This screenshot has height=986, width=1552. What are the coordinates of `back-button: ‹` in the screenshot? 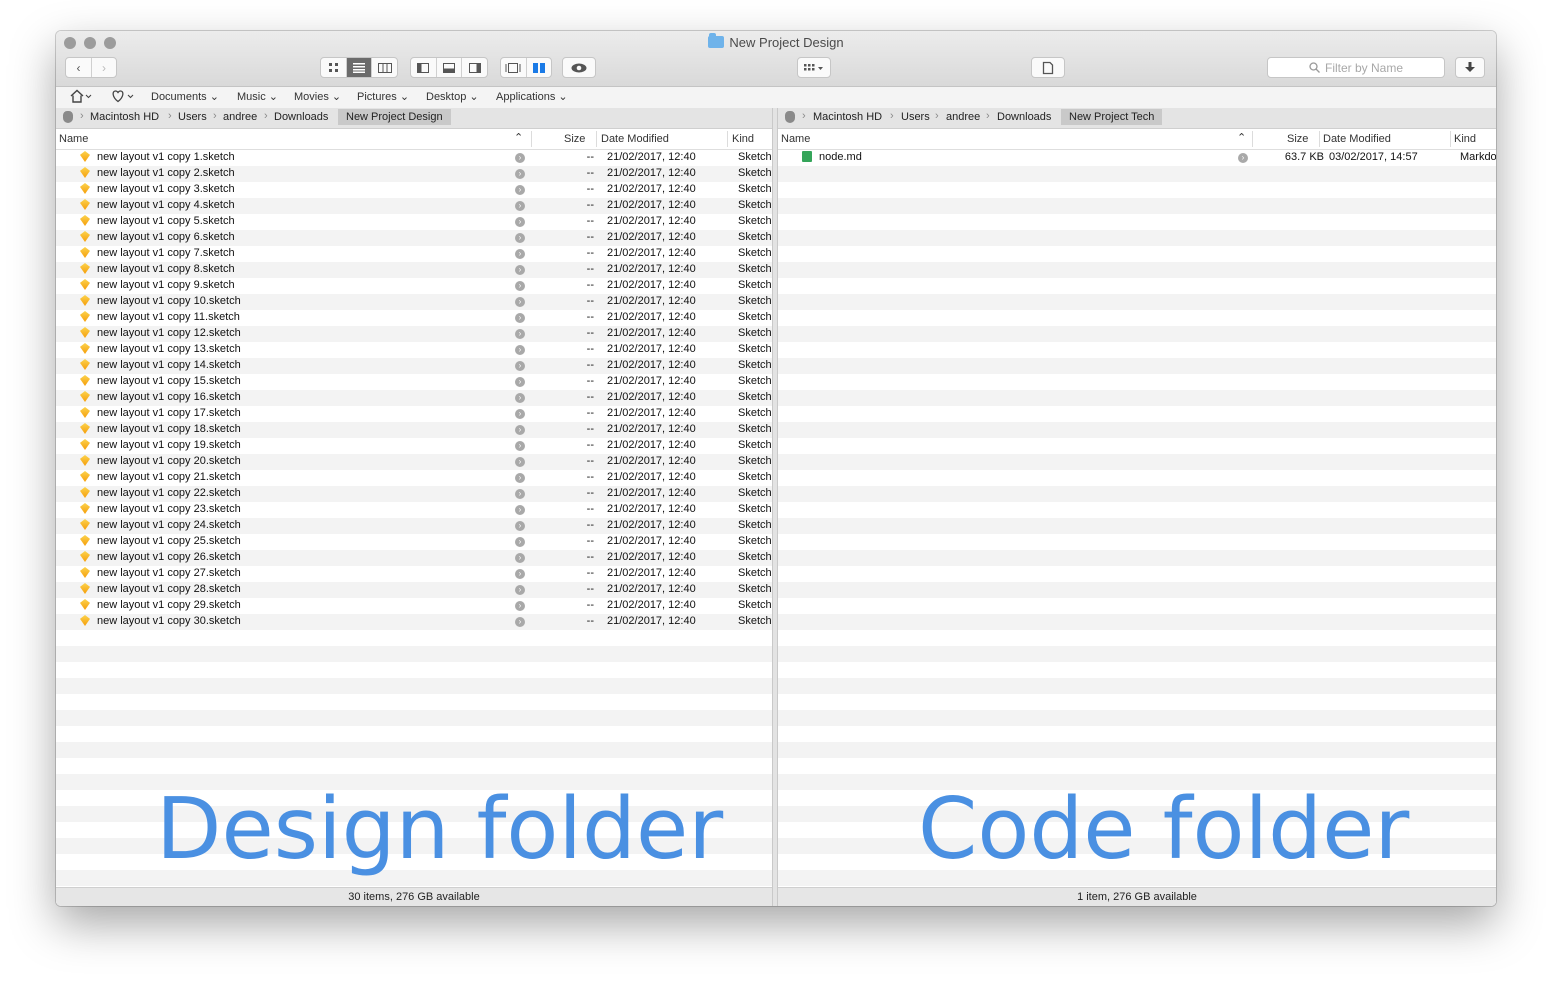 It's located at (79, 67).